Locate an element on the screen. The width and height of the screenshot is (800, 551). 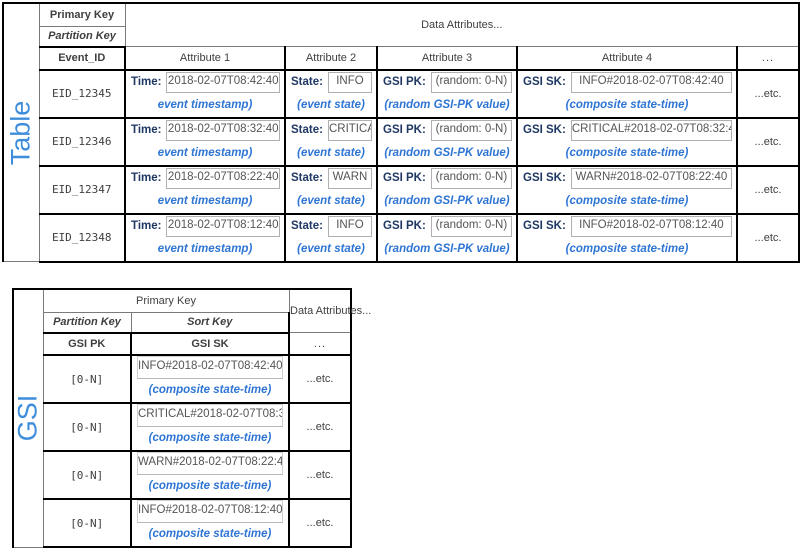
table-cell-state: State: INFO (event state) is located at coordinates (331, 237).